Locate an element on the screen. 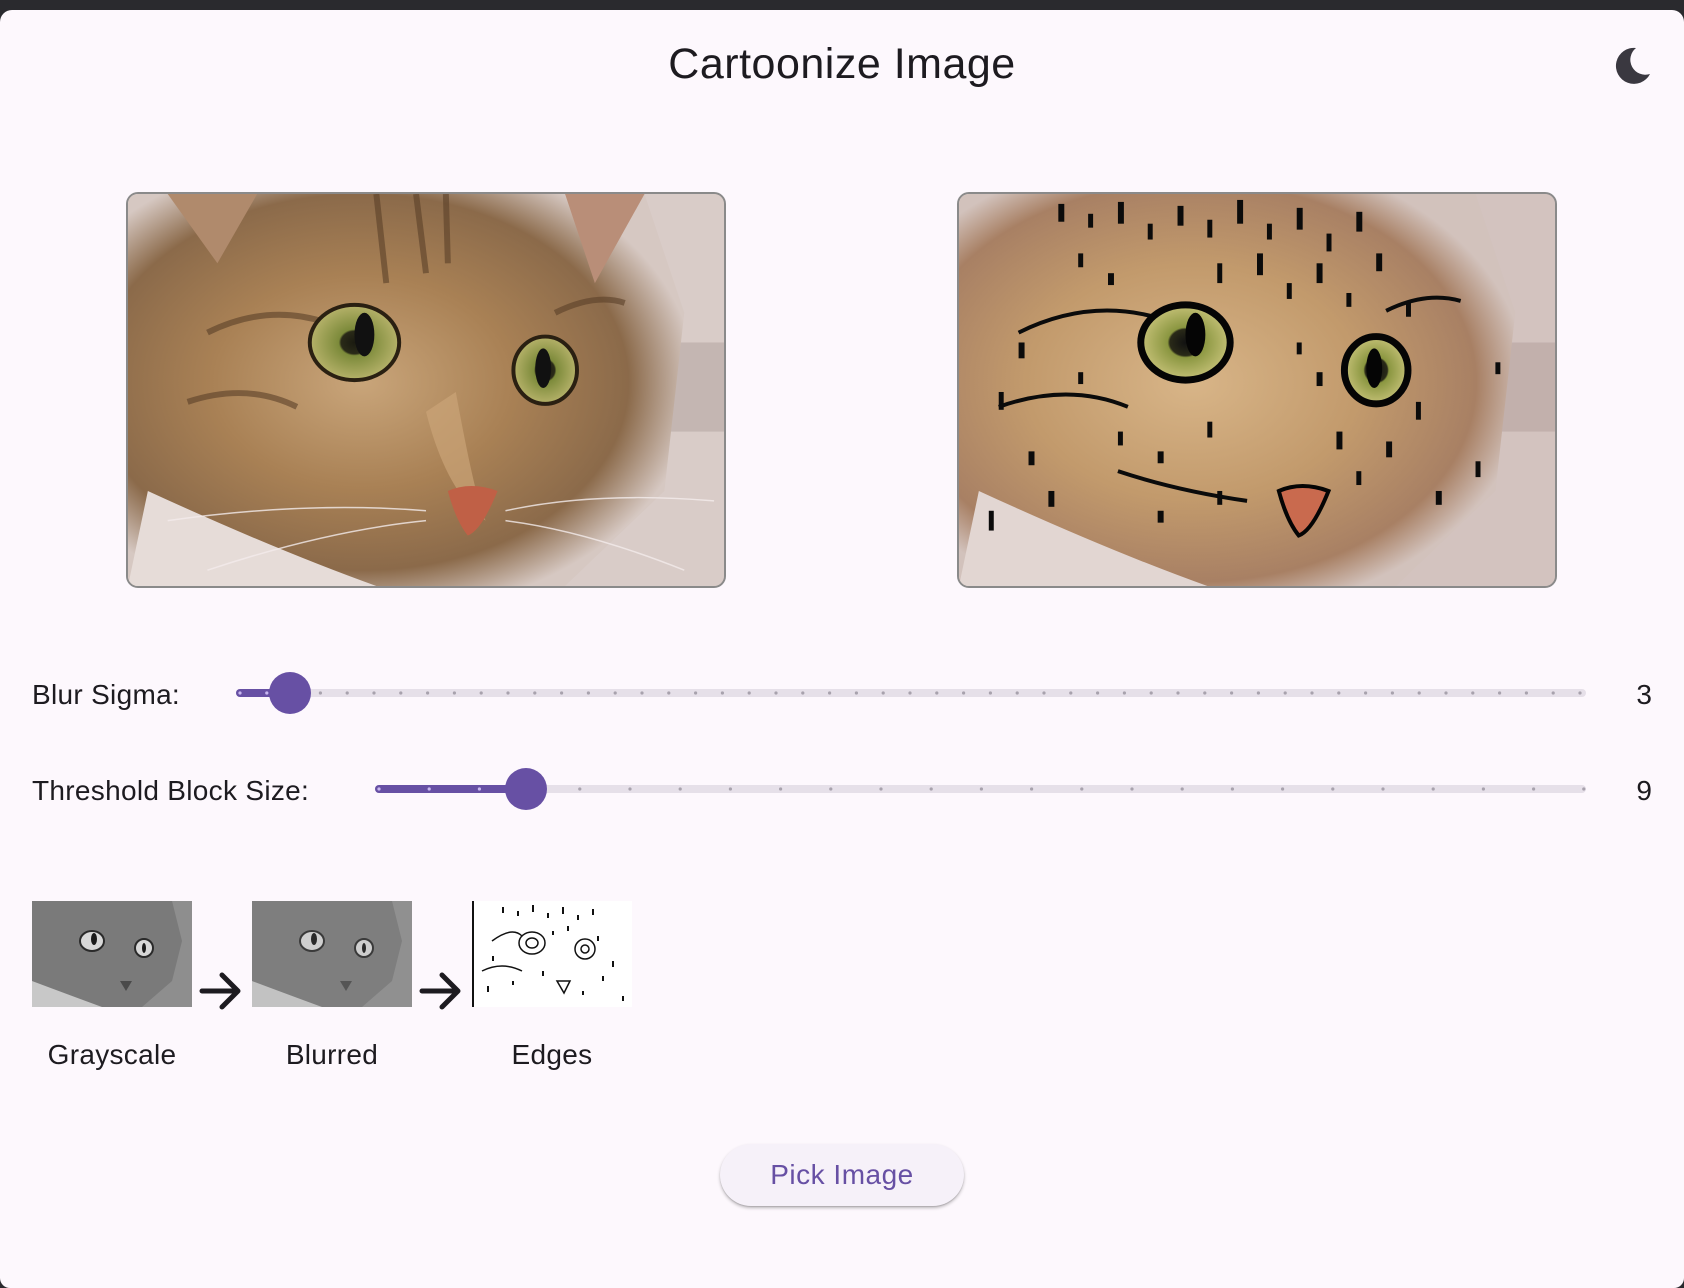 The width and height of the screenshot is (1684, 1288). pipeline-step-blurred: Blurred is located at coordinates (332, 985).